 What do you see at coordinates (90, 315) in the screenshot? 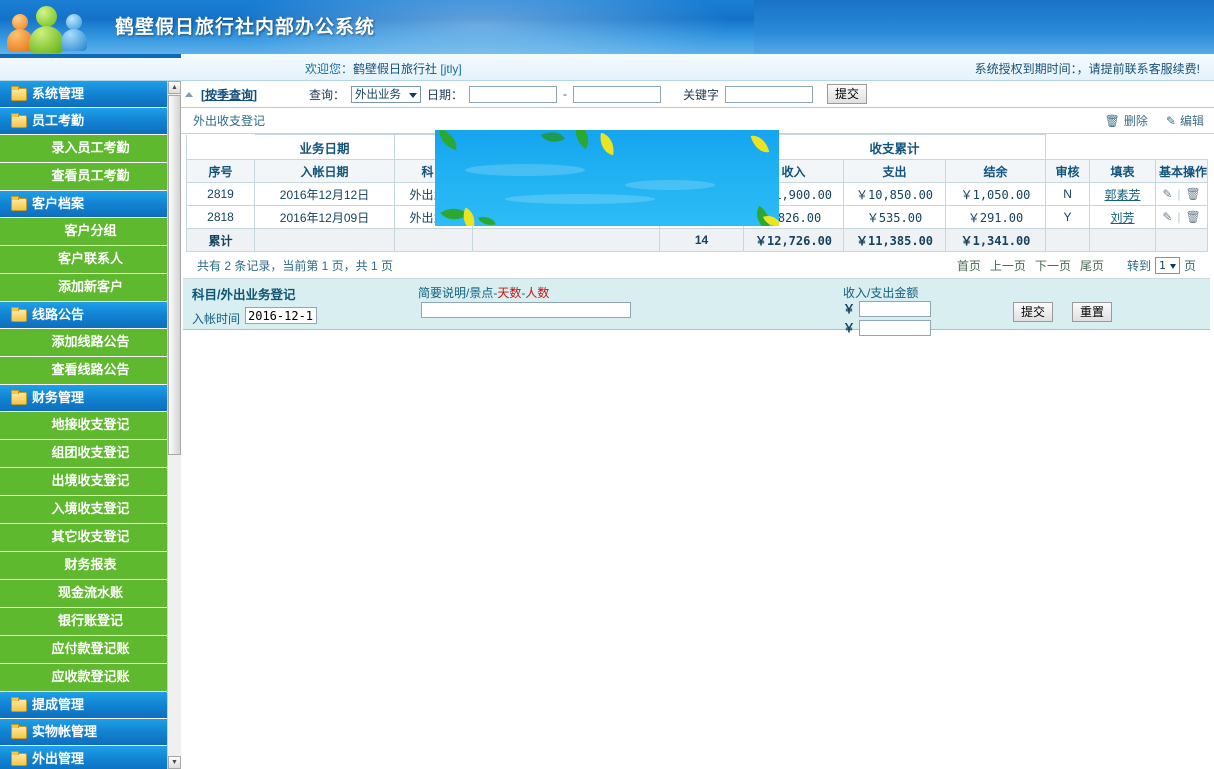
I see `sidebar-group-8: 线路公告` at bounding box center [90, 315].